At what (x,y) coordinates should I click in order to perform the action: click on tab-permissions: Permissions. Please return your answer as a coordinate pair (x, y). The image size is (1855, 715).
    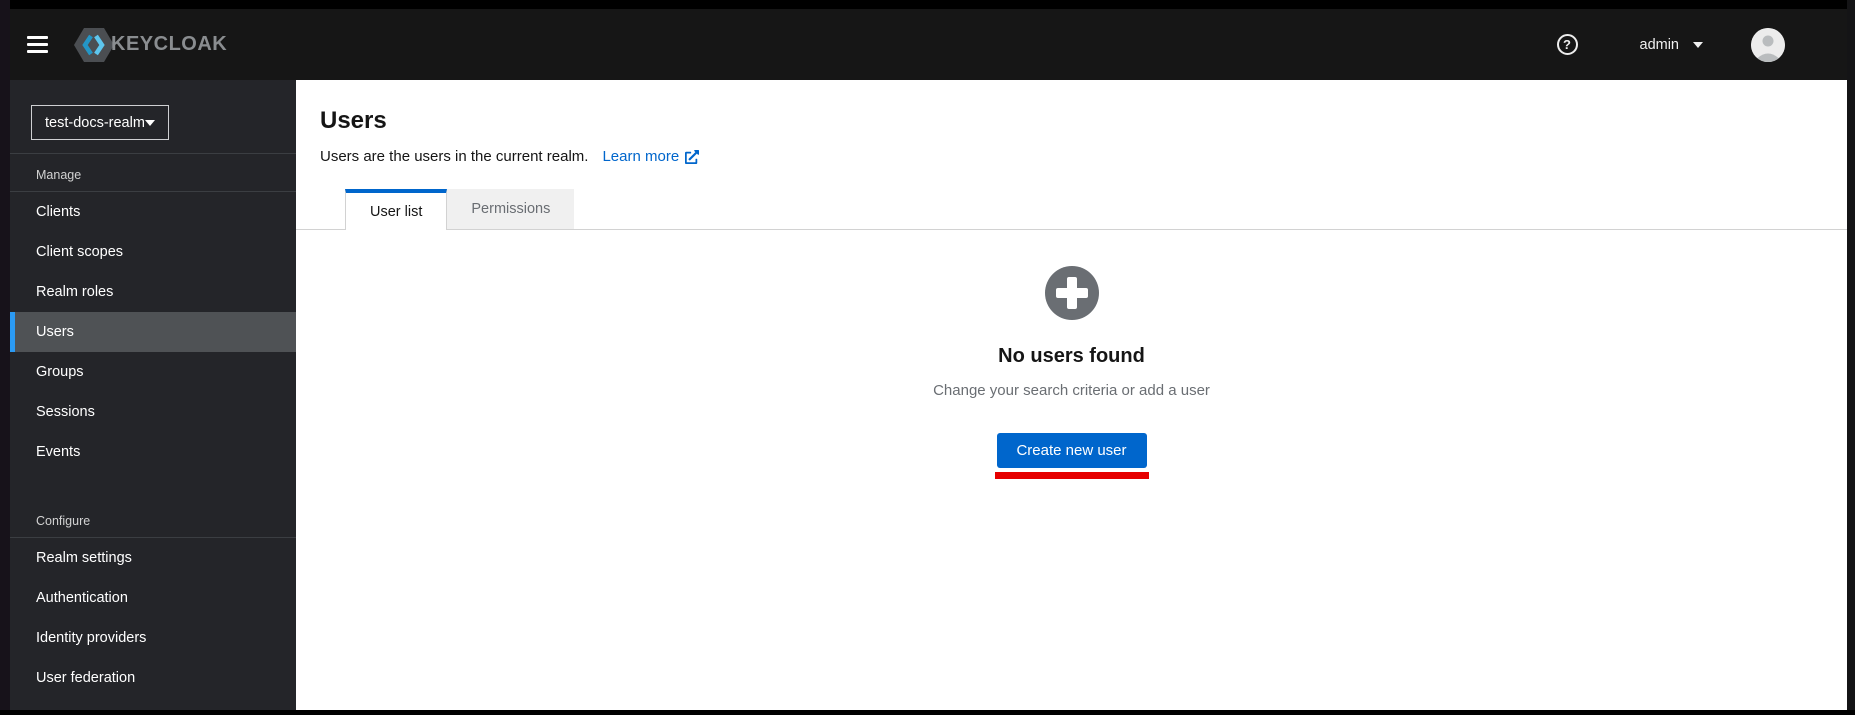
    Looking at the image, I should click on (511, 209).